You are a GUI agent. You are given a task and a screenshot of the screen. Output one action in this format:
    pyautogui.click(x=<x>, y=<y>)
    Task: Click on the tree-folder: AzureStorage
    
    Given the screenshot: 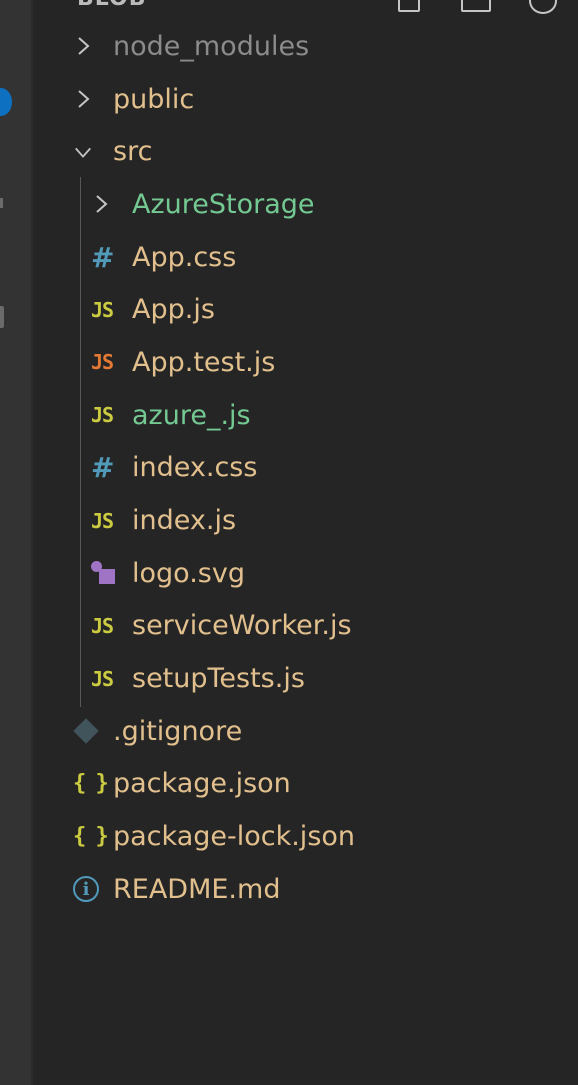 What is the action you would take?
    pyautogui.click(x=305, y=204)
    